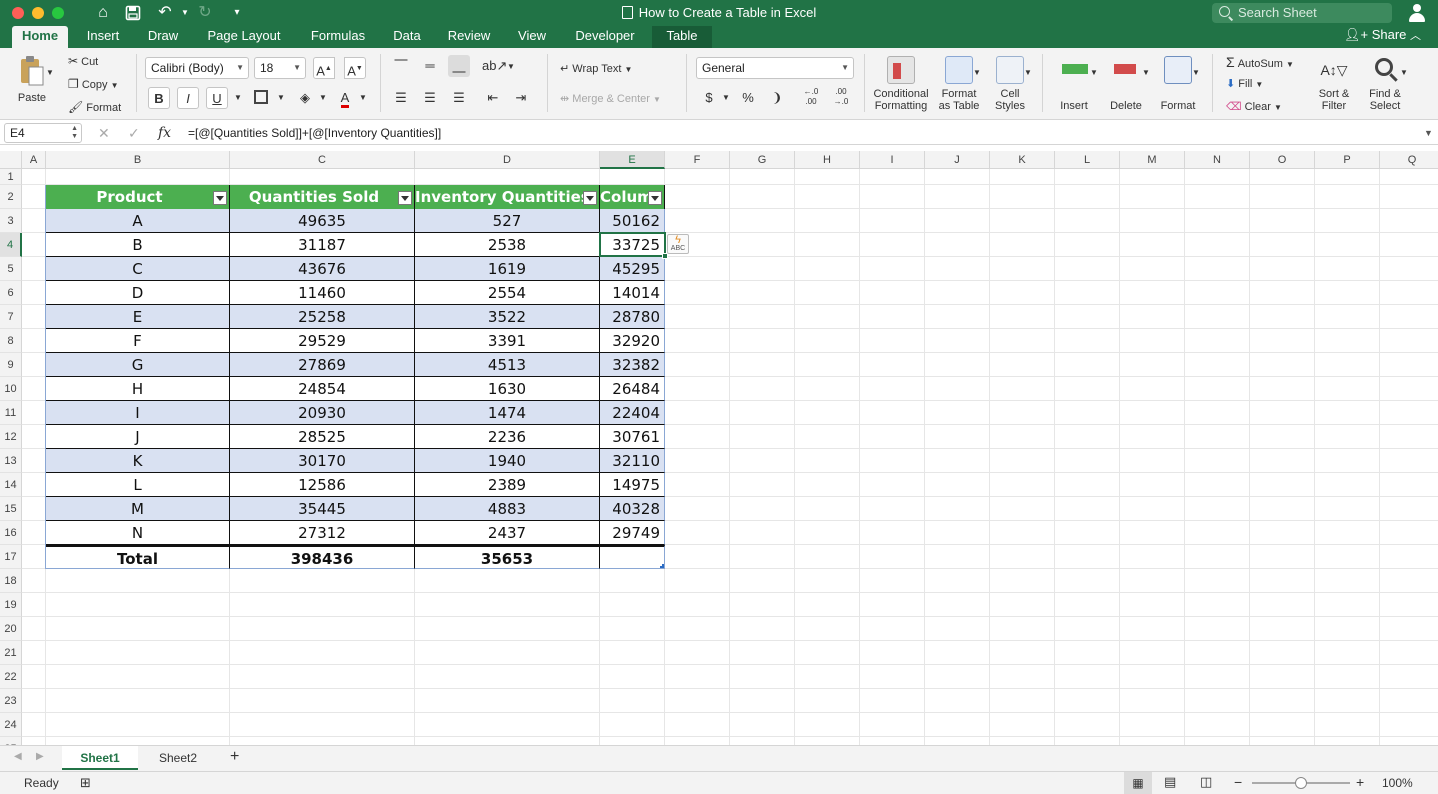 The width and height of the screenshot is (1438, 794). What do you see at coordinates (1094, 72) in the screenshot?
I see `insert-cells-dropdown-icon: ▼` at bounding box center [1094, 72].